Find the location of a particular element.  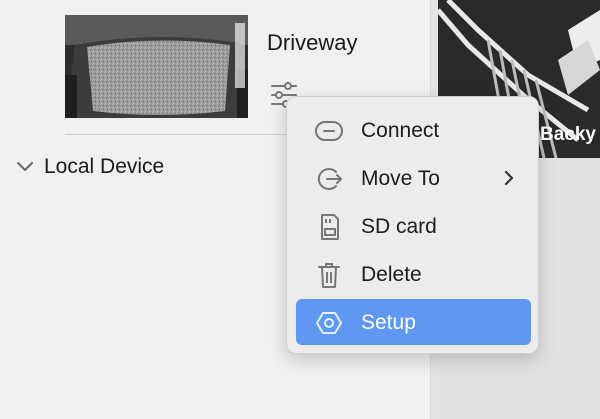

menu-item-delete: Delete is located at coordinates (413, 274).